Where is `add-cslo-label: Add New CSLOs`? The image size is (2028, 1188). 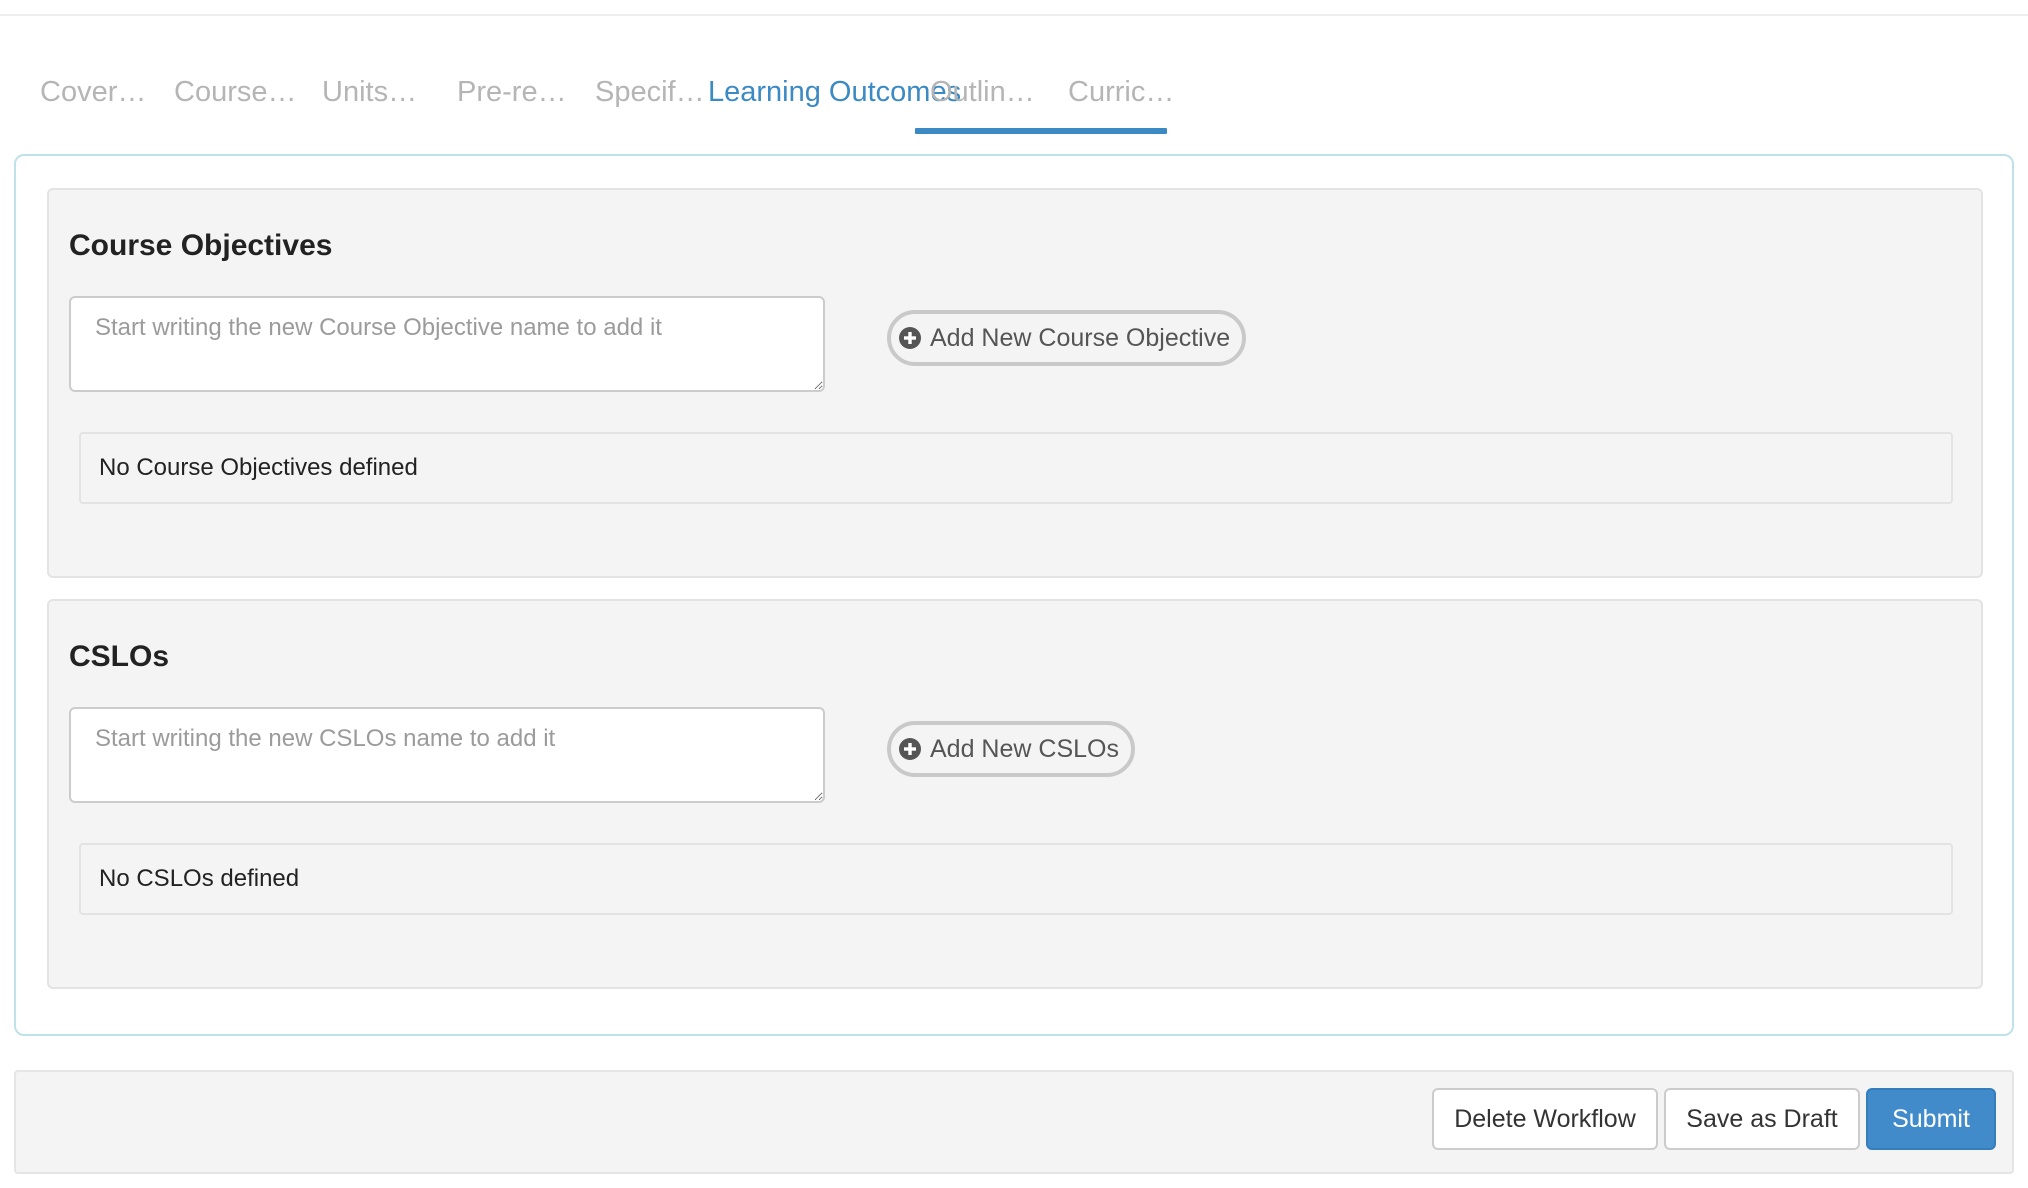 add-cslo-label: Add New CSLOs is located at coordinates (1024, 748).